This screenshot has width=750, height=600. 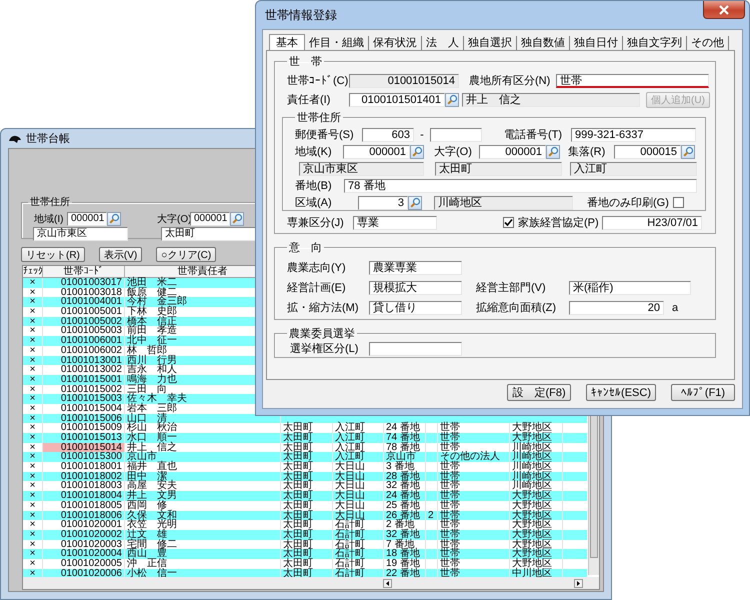 What do you see at coordinates (647, 151) in the screenshot?
I see `input-field: 000015` at bounding box center [647, 151].